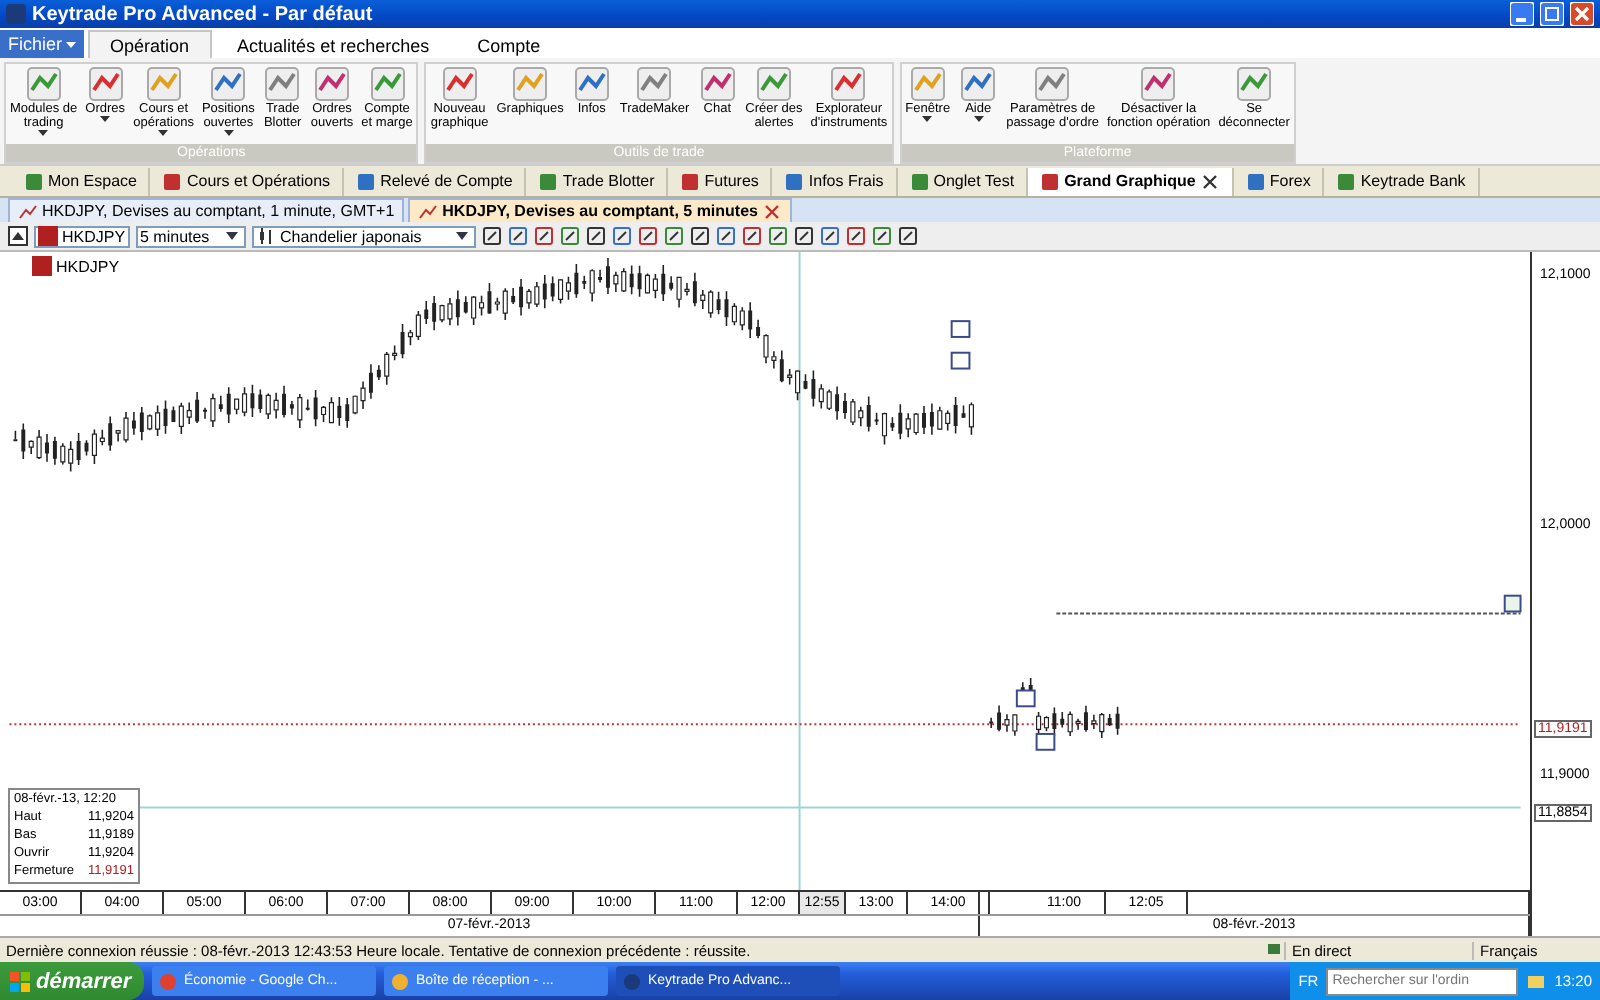 The width and height of the screenshot is (1600, 1000). What do you see at coordinates (18, 236) in the screenshot?
I see `collapse-icon` at bounding box center [18, 236].